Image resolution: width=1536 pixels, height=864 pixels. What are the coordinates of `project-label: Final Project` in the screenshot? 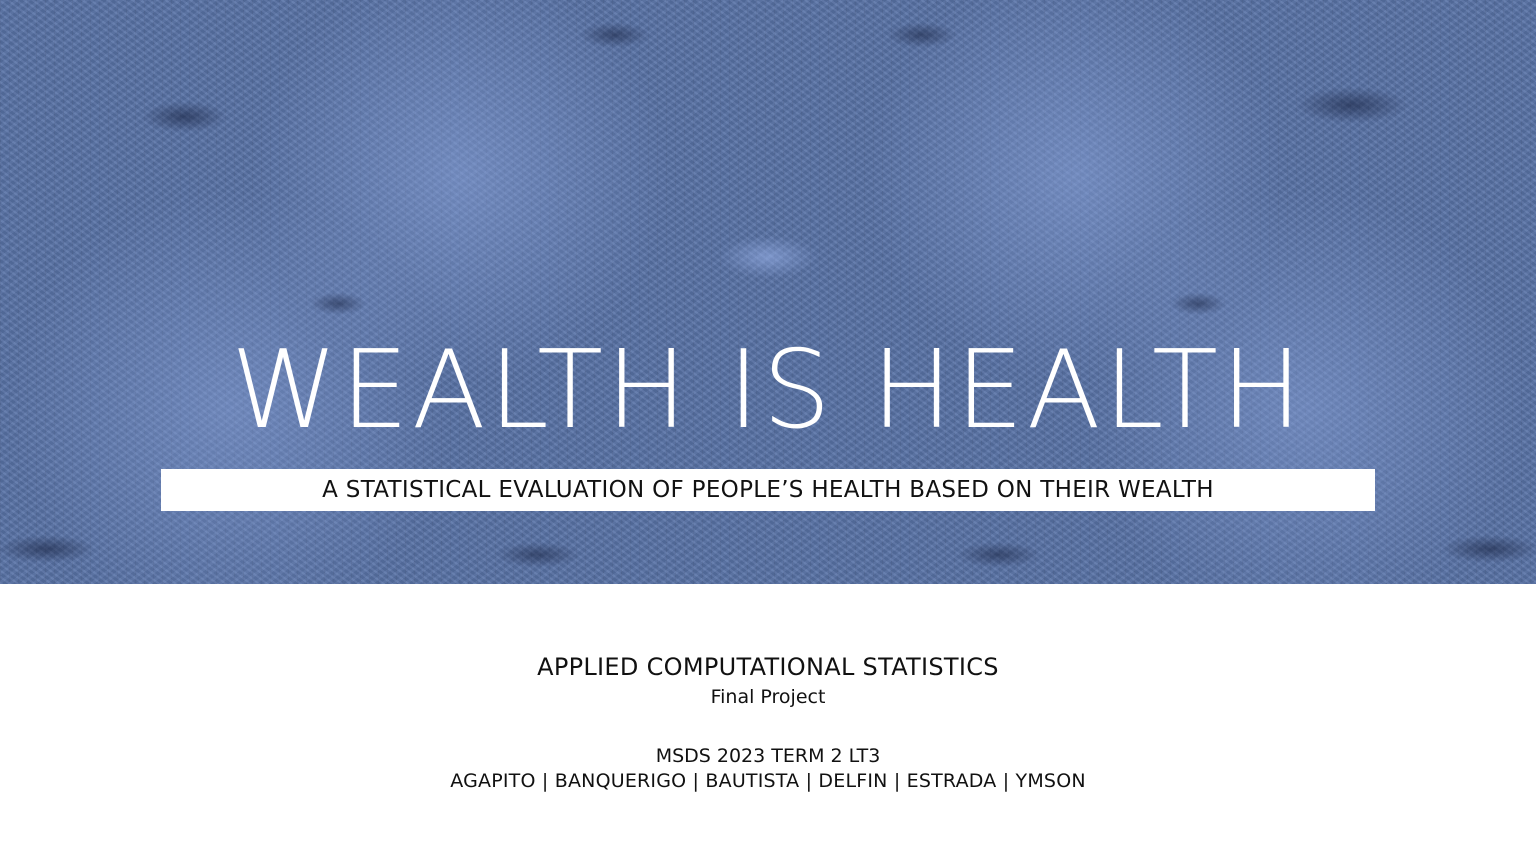 It's located at (768, 697).